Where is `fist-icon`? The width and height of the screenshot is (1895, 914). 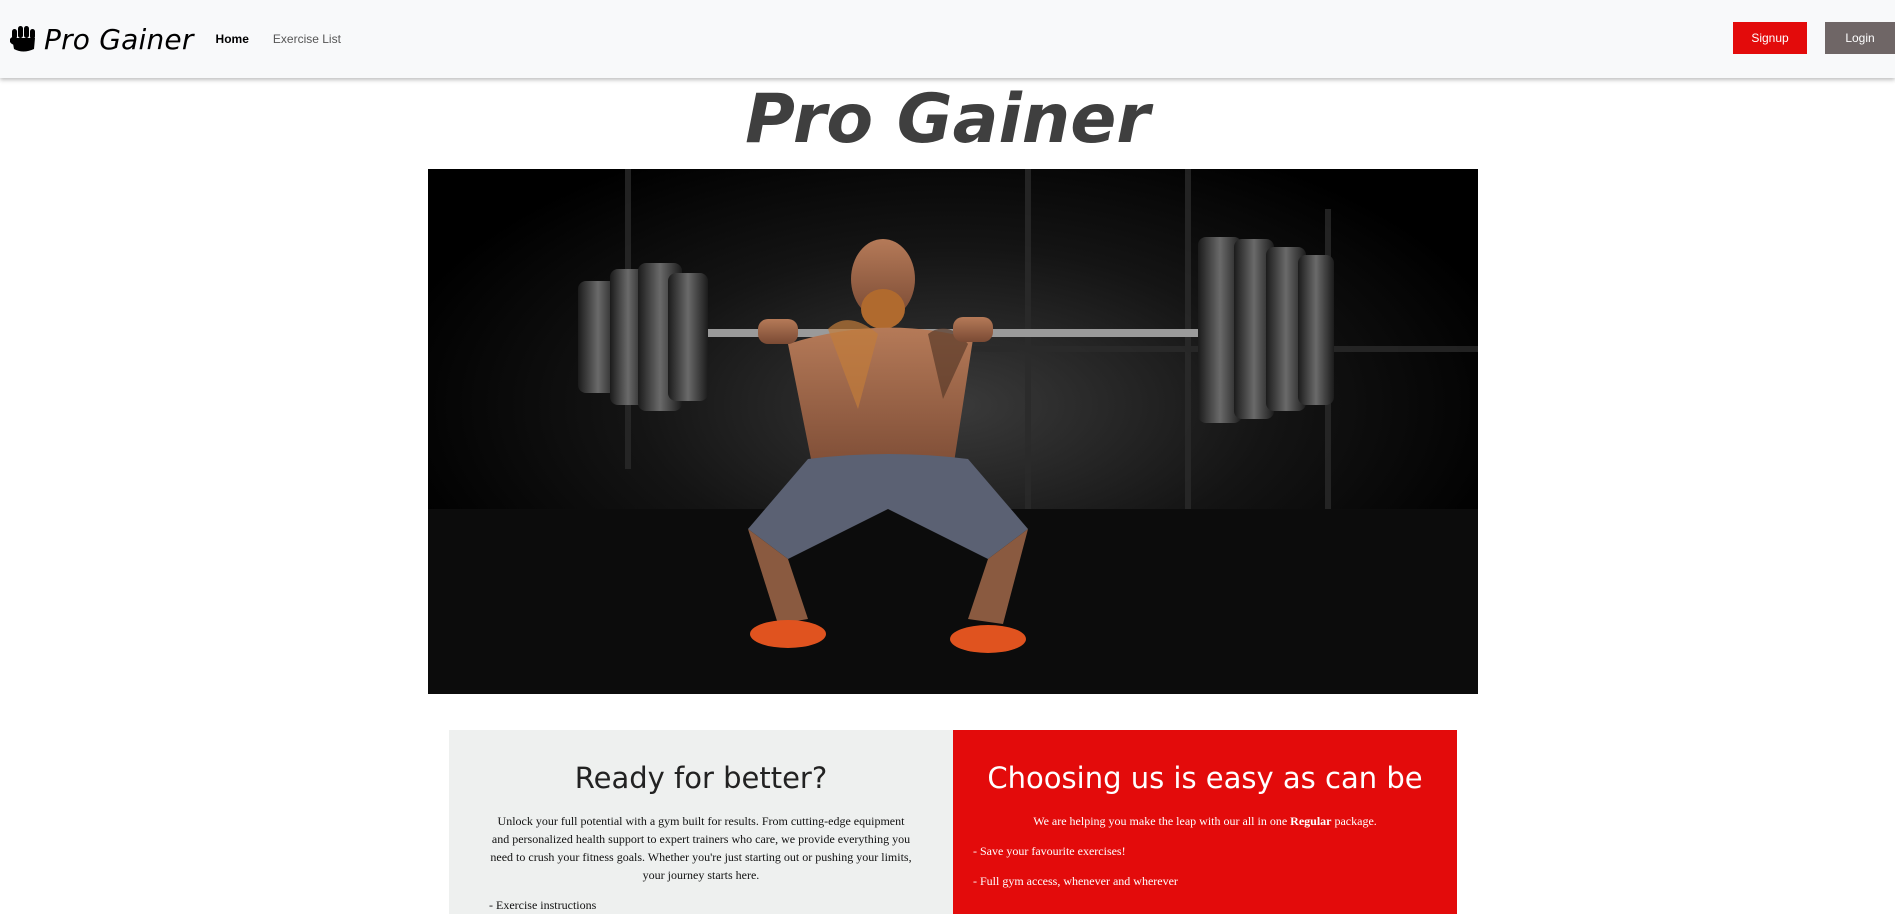 fist-icon is located at coordinates (23, 39).